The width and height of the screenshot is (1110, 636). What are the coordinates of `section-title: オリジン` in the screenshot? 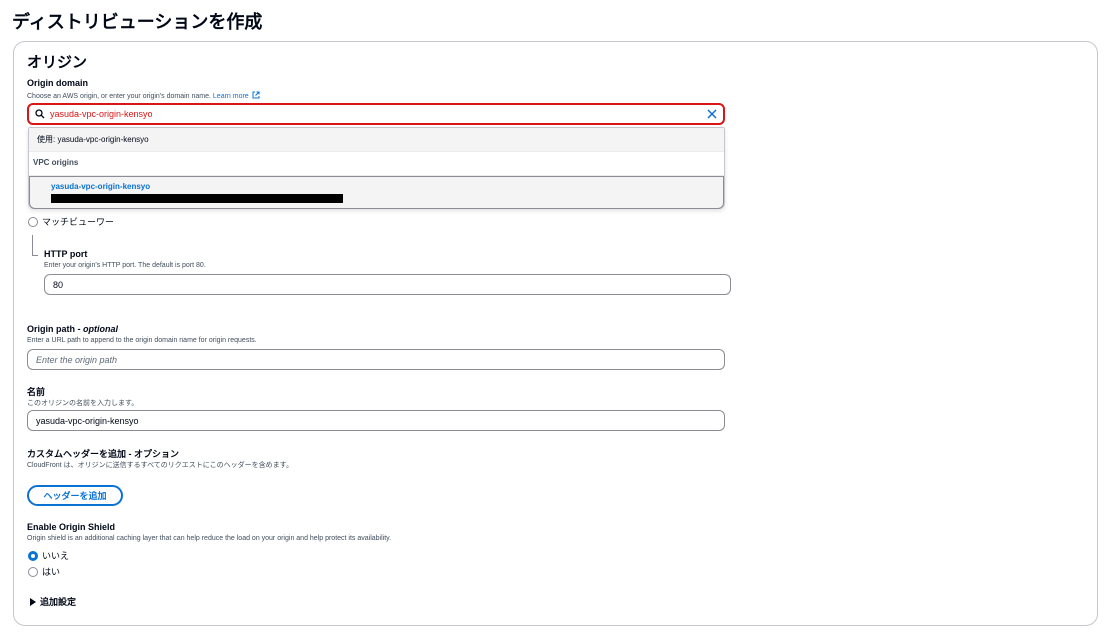 It's located at (57, 62).